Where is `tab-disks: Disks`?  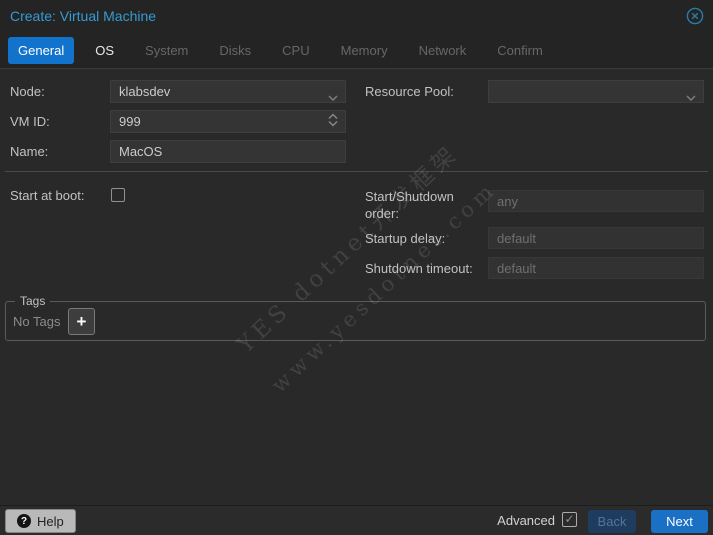 tab-disks: Disks is located at coordinates (235, 50).